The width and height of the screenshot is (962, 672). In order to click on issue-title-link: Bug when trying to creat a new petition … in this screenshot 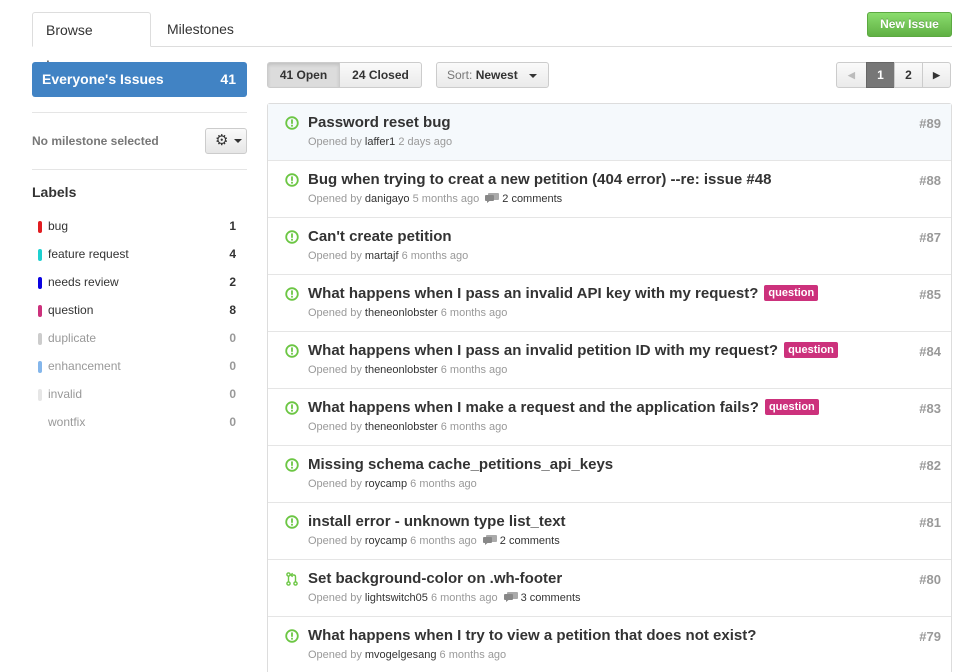, I will do `click(539, 179)`.